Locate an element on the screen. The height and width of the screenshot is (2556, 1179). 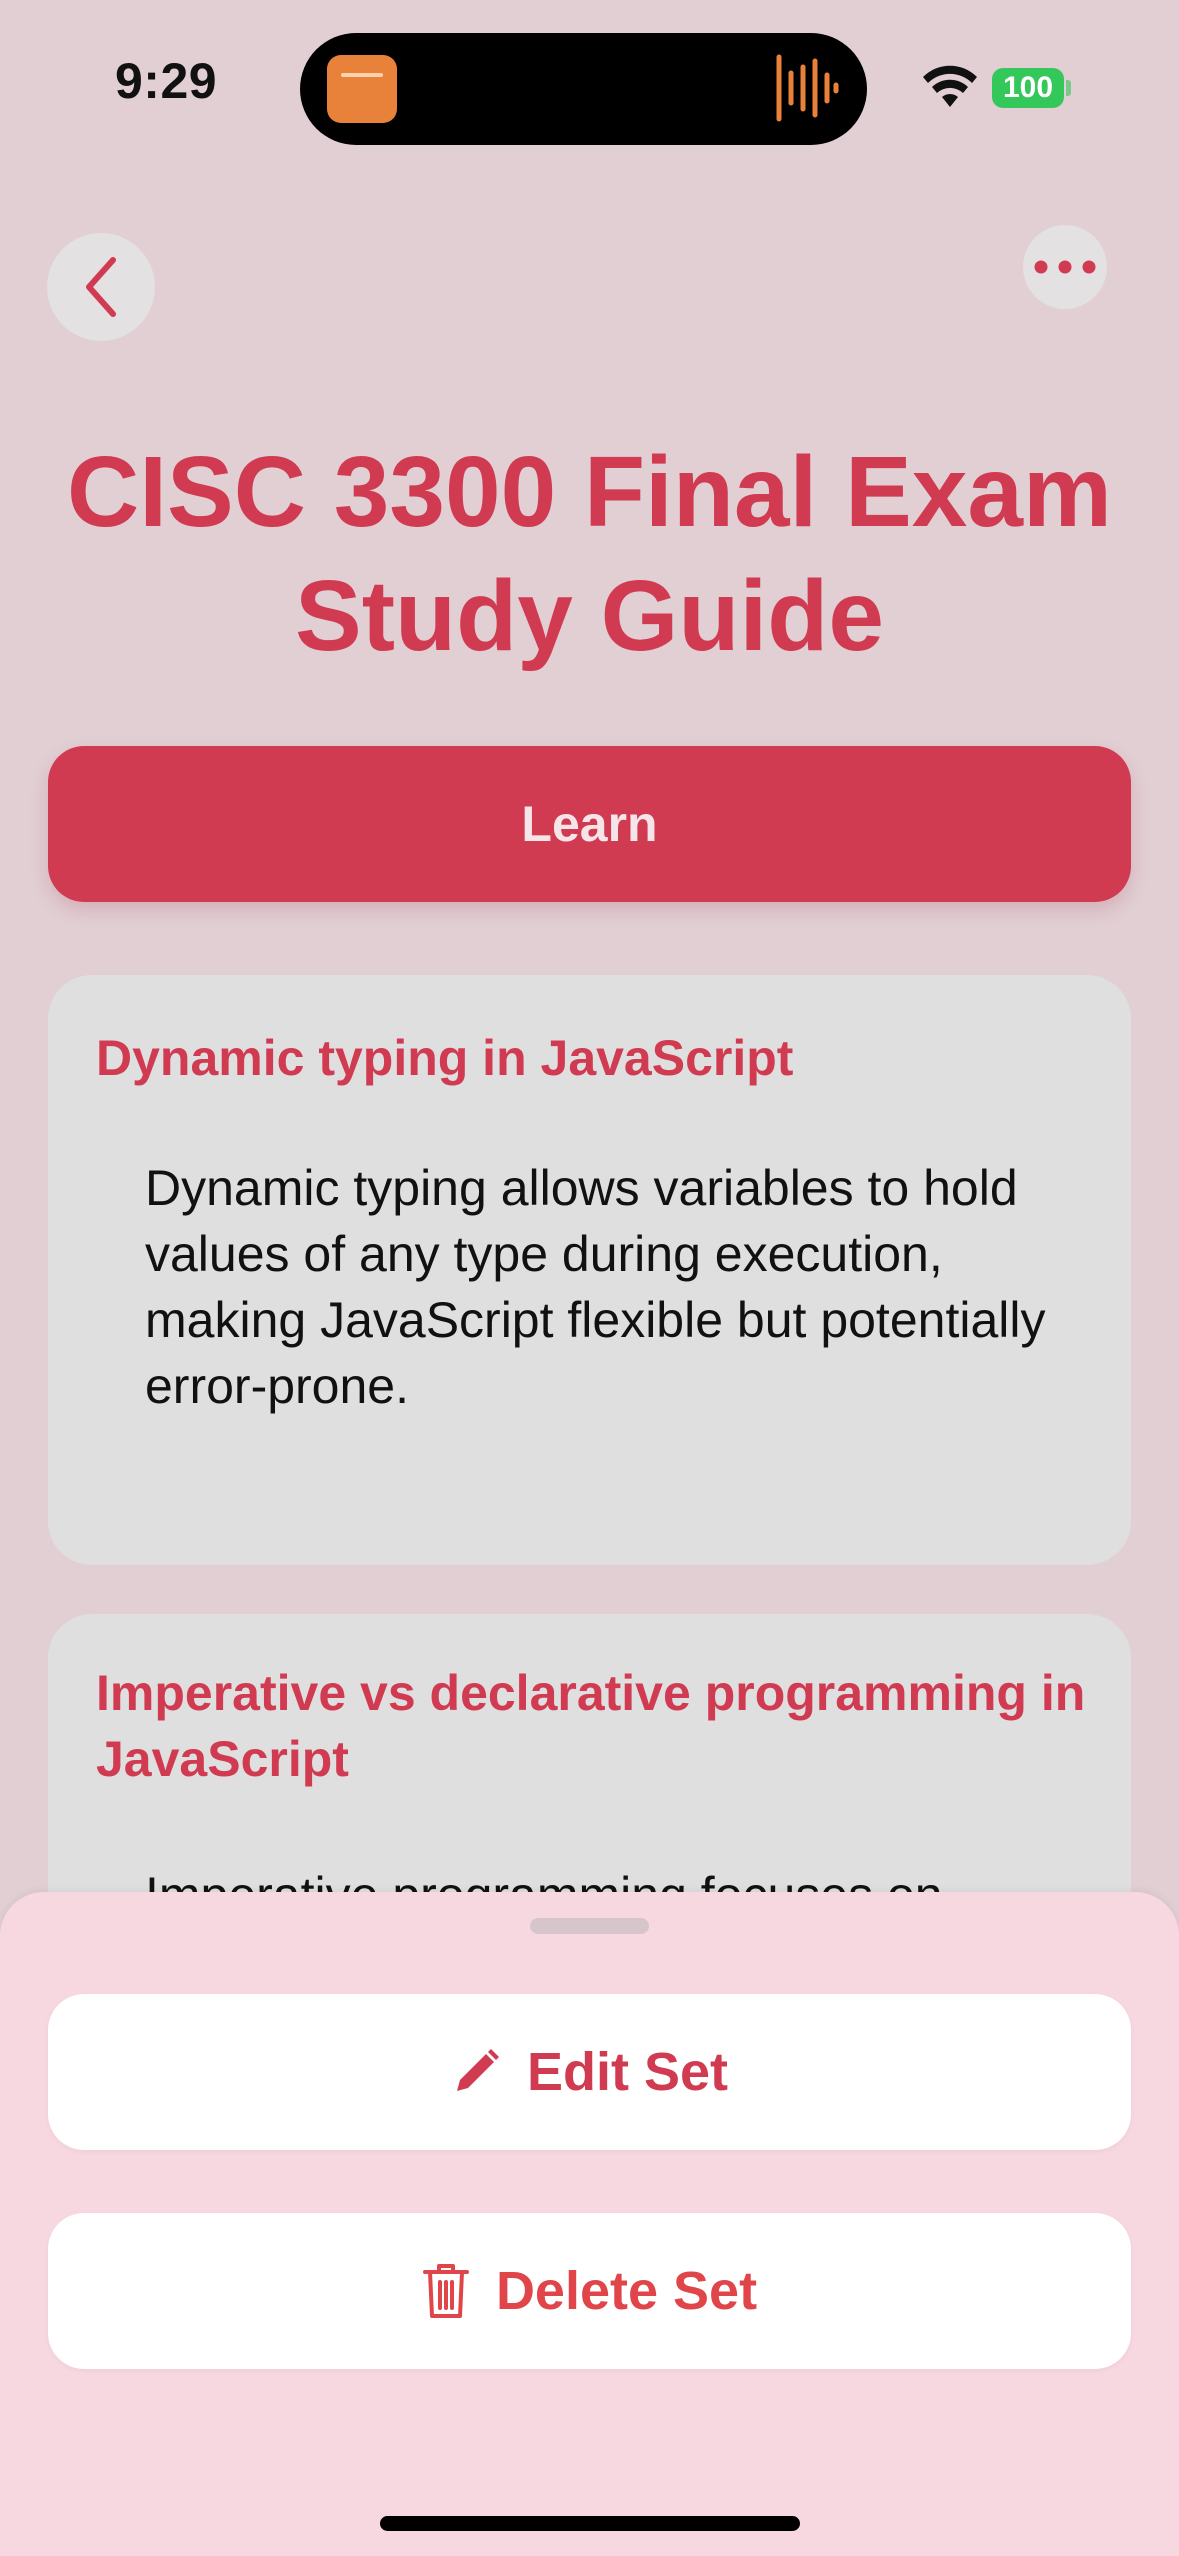
status-time: 9:29 is located at coordinates (166, 81).